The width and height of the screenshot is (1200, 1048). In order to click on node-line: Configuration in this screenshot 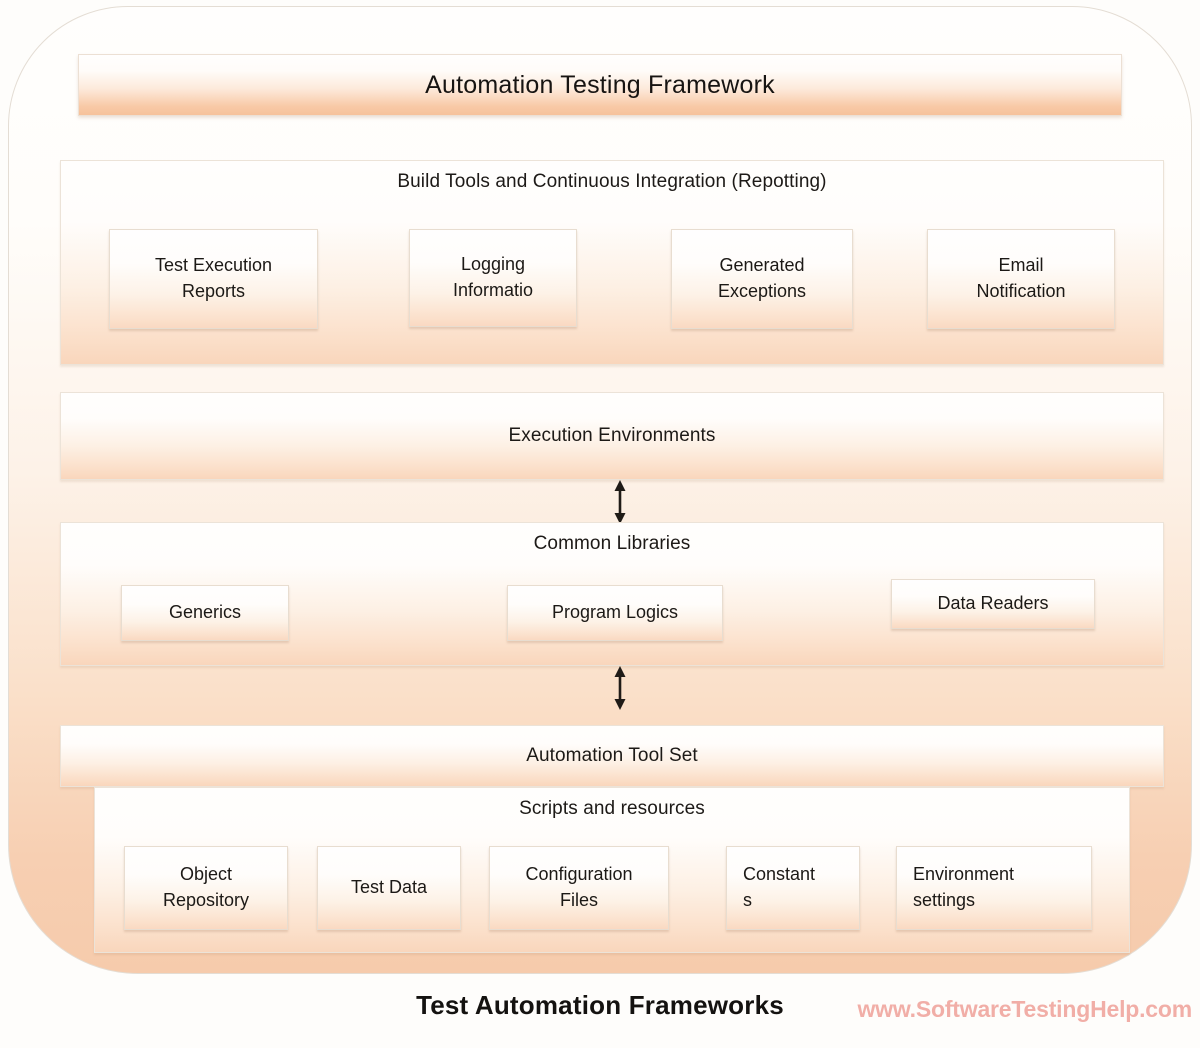, I will do `click(579, 874)`.